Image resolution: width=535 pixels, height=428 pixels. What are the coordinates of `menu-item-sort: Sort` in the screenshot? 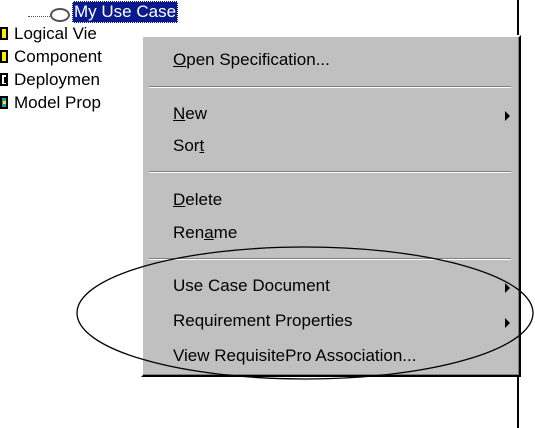 It's located at (188, 146).